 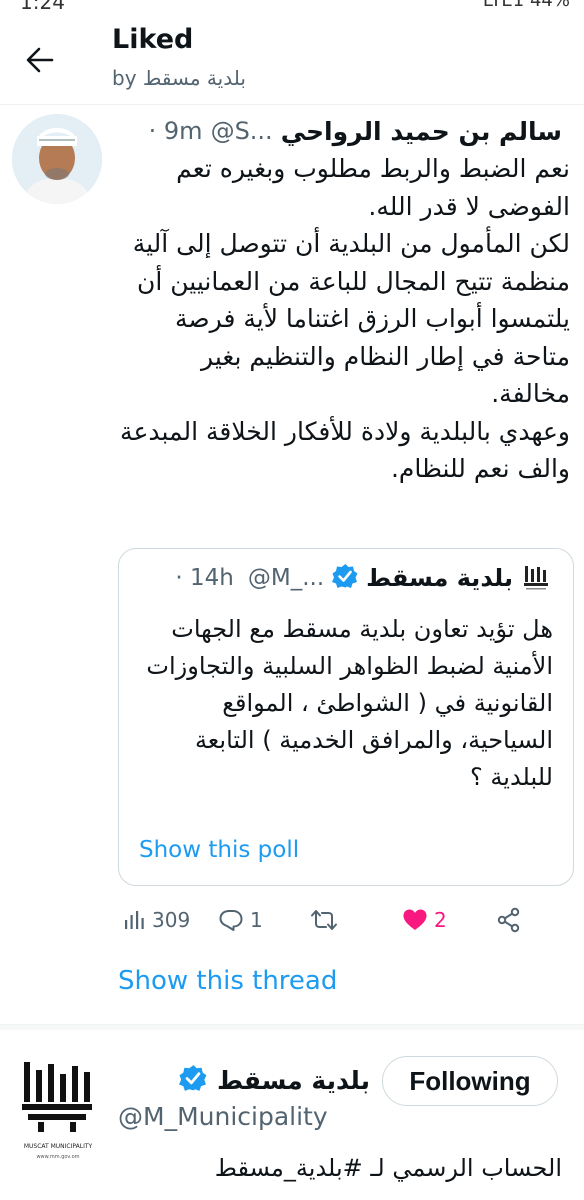 What do you see at coordinates (256, 920) in the screenshot?
I see `reply-count: 1` at bounding box center [256, 920].